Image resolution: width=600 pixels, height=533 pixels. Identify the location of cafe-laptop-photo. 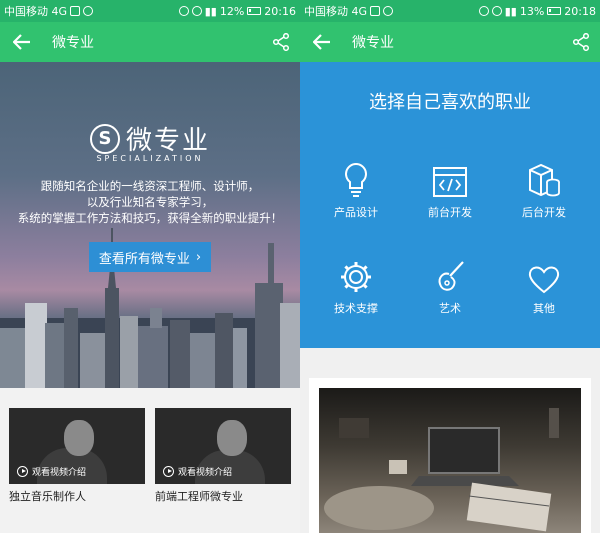
(450, 460).